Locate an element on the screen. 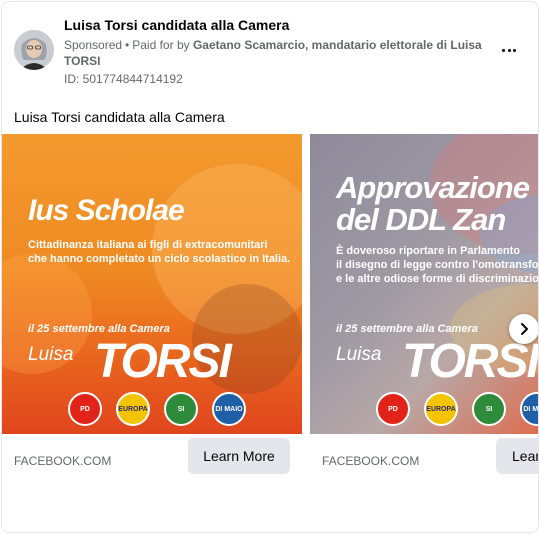 This screenshot has height=541, width=539. carousel-next-button is located at coordinates (523, 329).